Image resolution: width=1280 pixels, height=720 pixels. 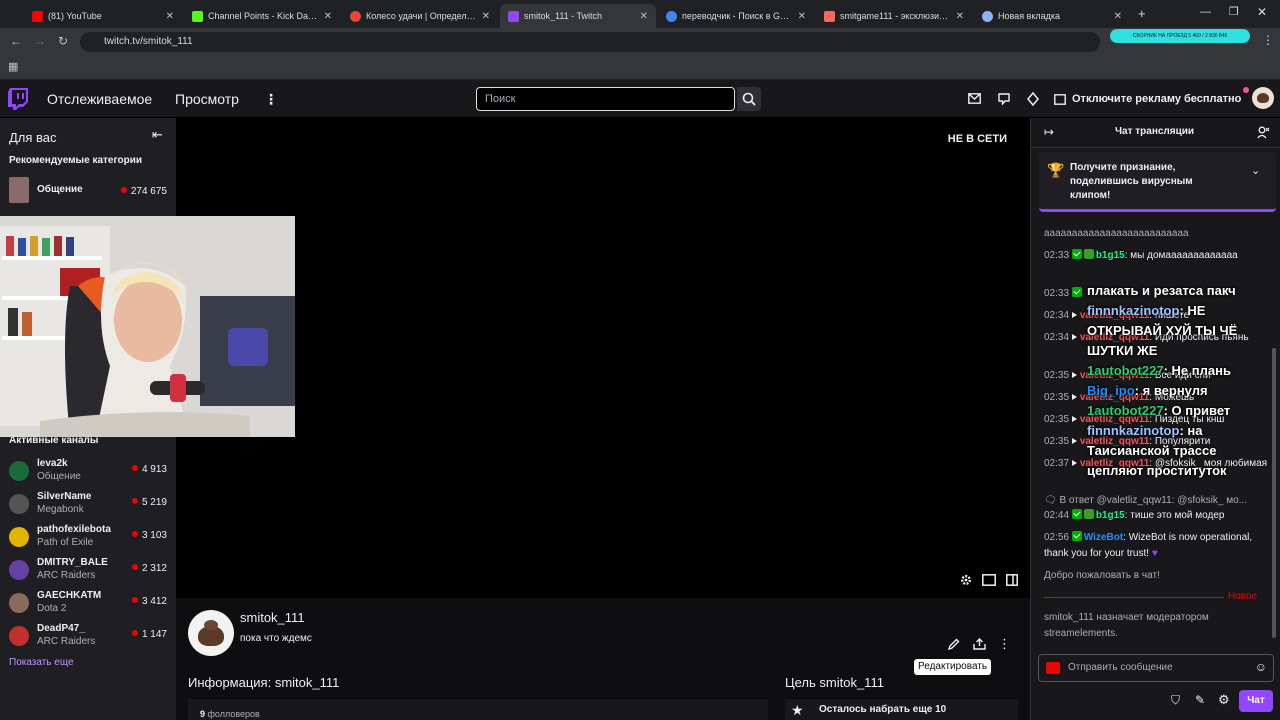 I want to click on pen-icon: ✎, so click(x=1200, y=700).